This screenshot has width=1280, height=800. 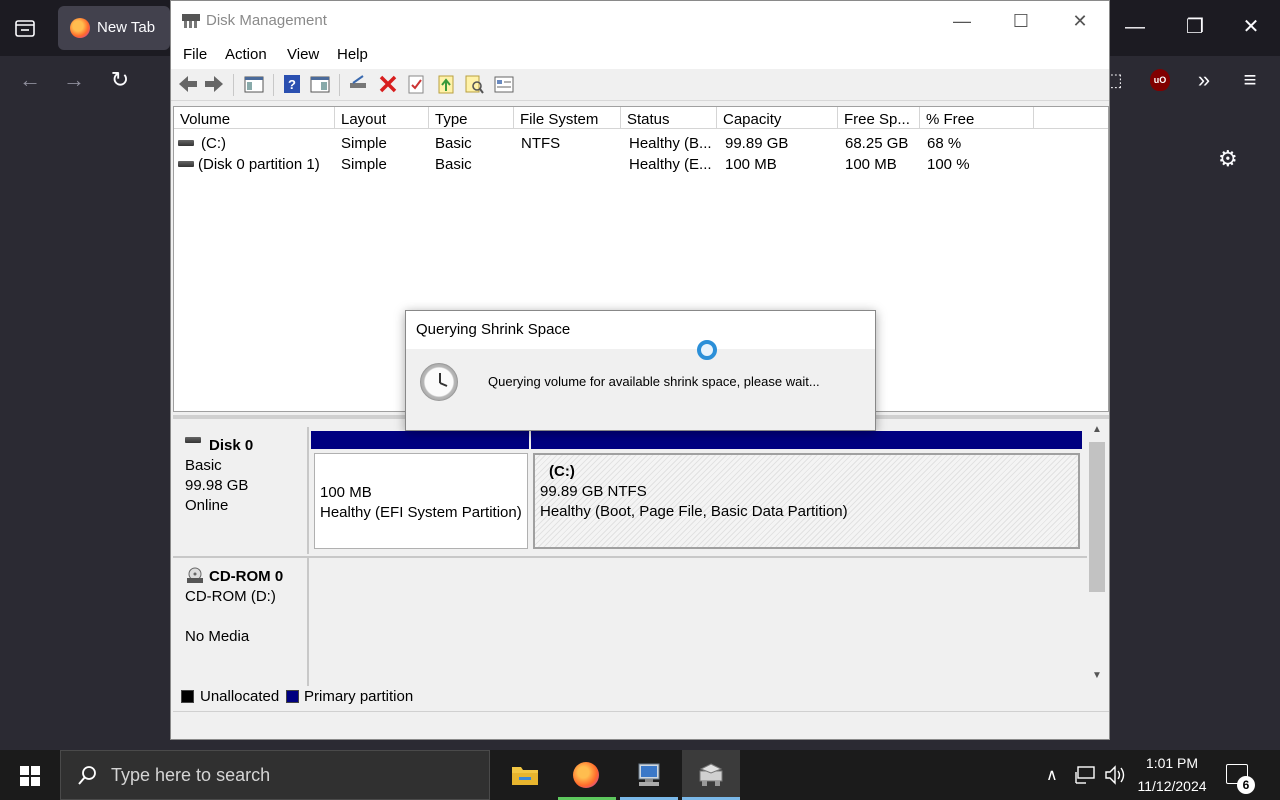 What do you see at coordinates (292, 84) in the screenshot?
I see `help-icon: ?` at bounding box center [292, 84].